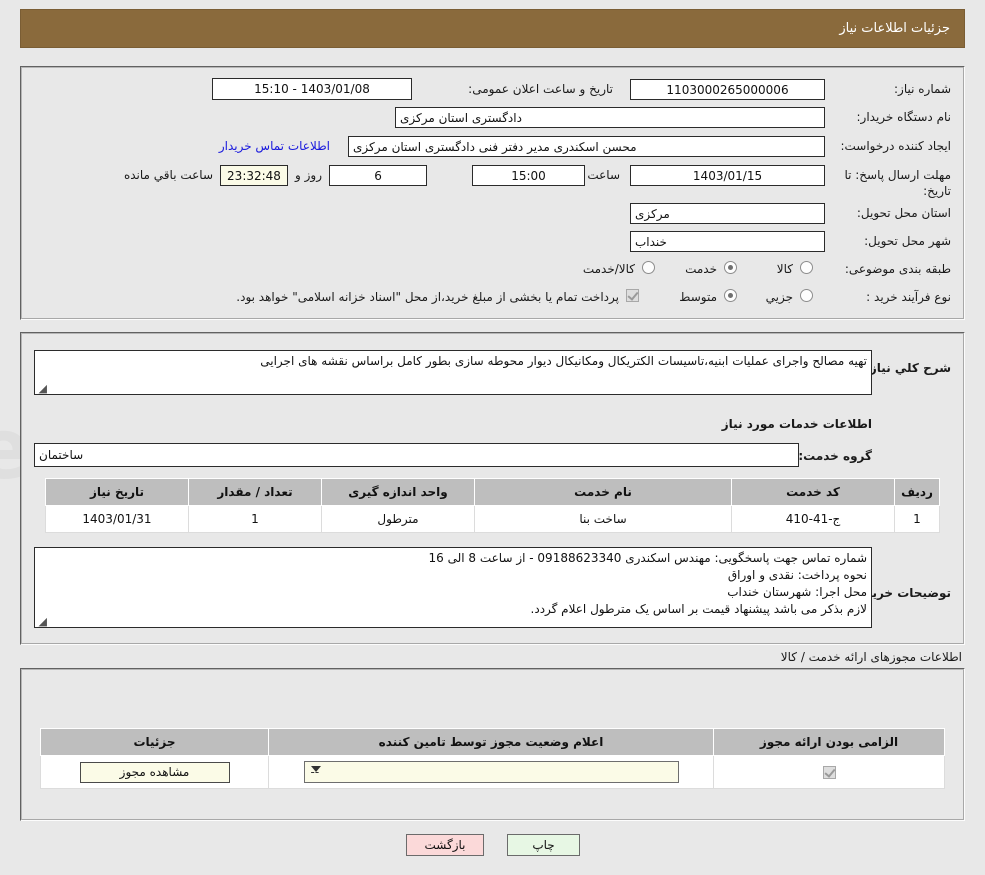 This screenshot has width=985, height=875. I want to click on announce-datetime-label: تاریخ و ساعت اعلان عمومی:, so click(540, 89).